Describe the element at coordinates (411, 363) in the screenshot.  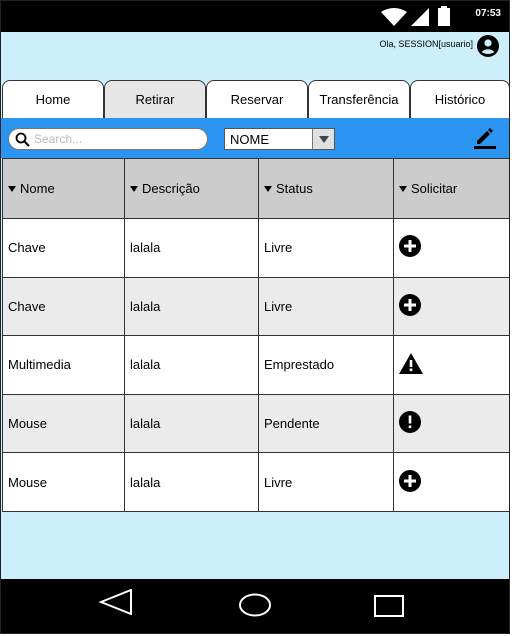
I see `warning-icon` at that location.